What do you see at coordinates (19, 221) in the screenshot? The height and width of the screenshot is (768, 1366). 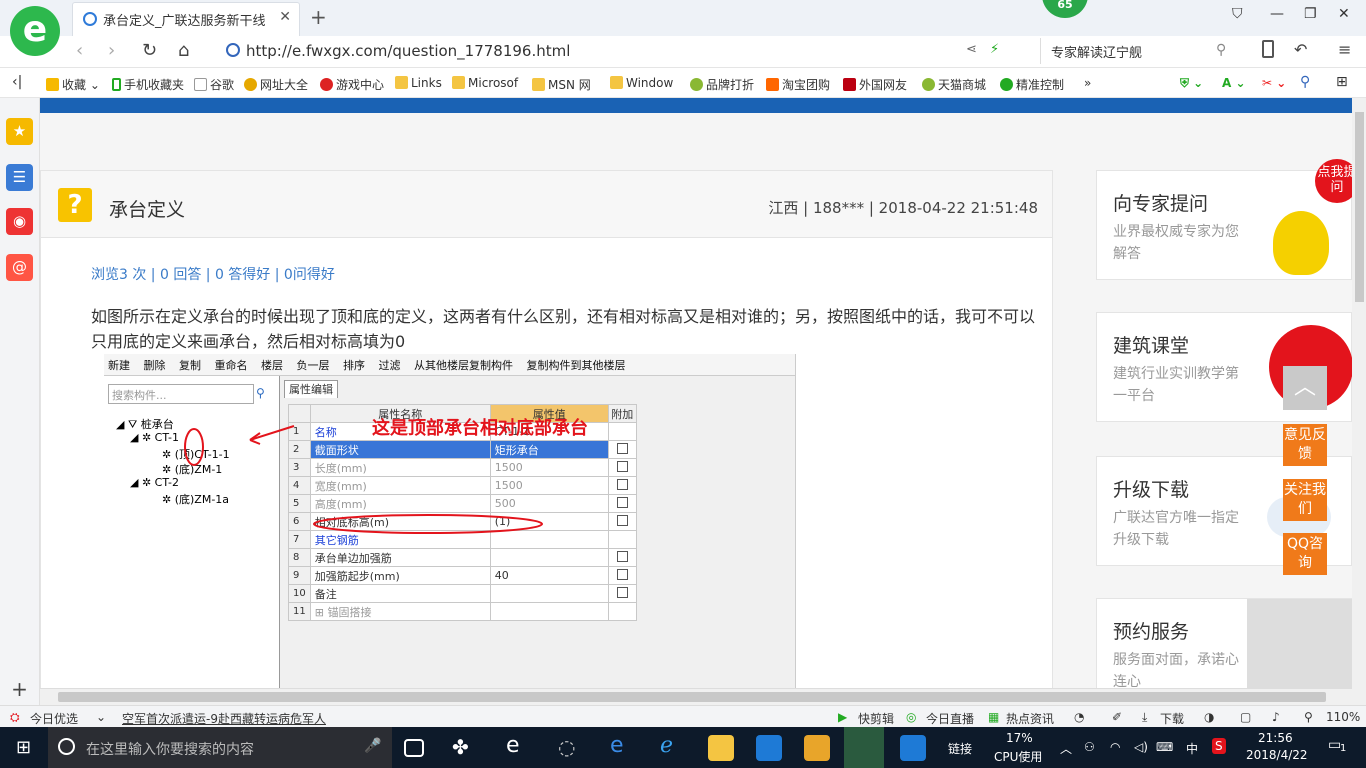 I see `weibo-icon: ◉` at bounding box center [19, 221].